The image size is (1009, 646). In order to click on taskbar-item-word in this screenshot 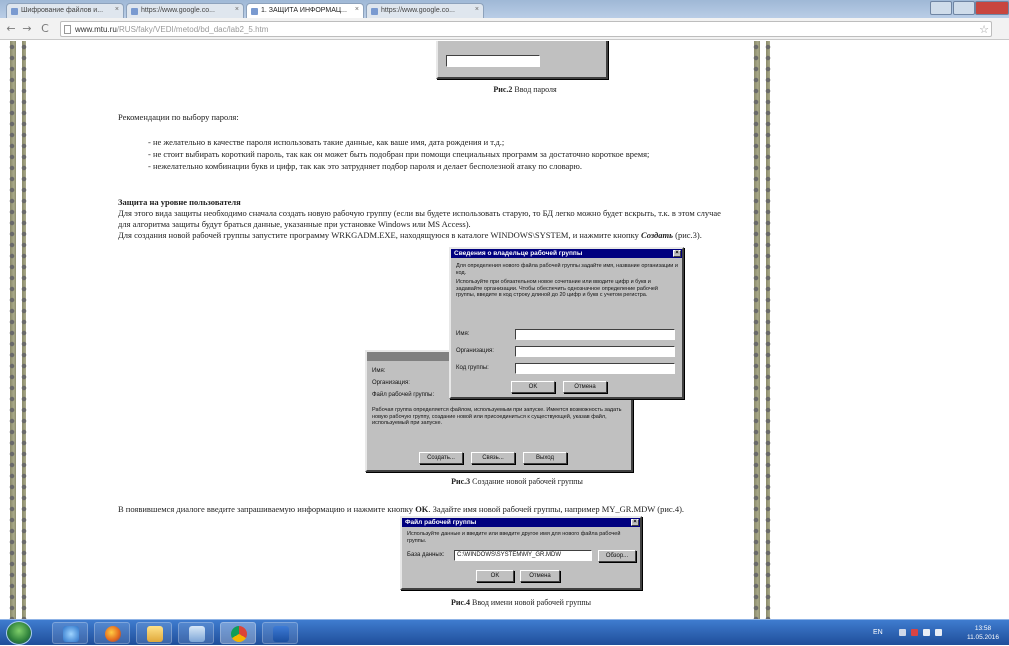, I will do `click(280, 633)`.